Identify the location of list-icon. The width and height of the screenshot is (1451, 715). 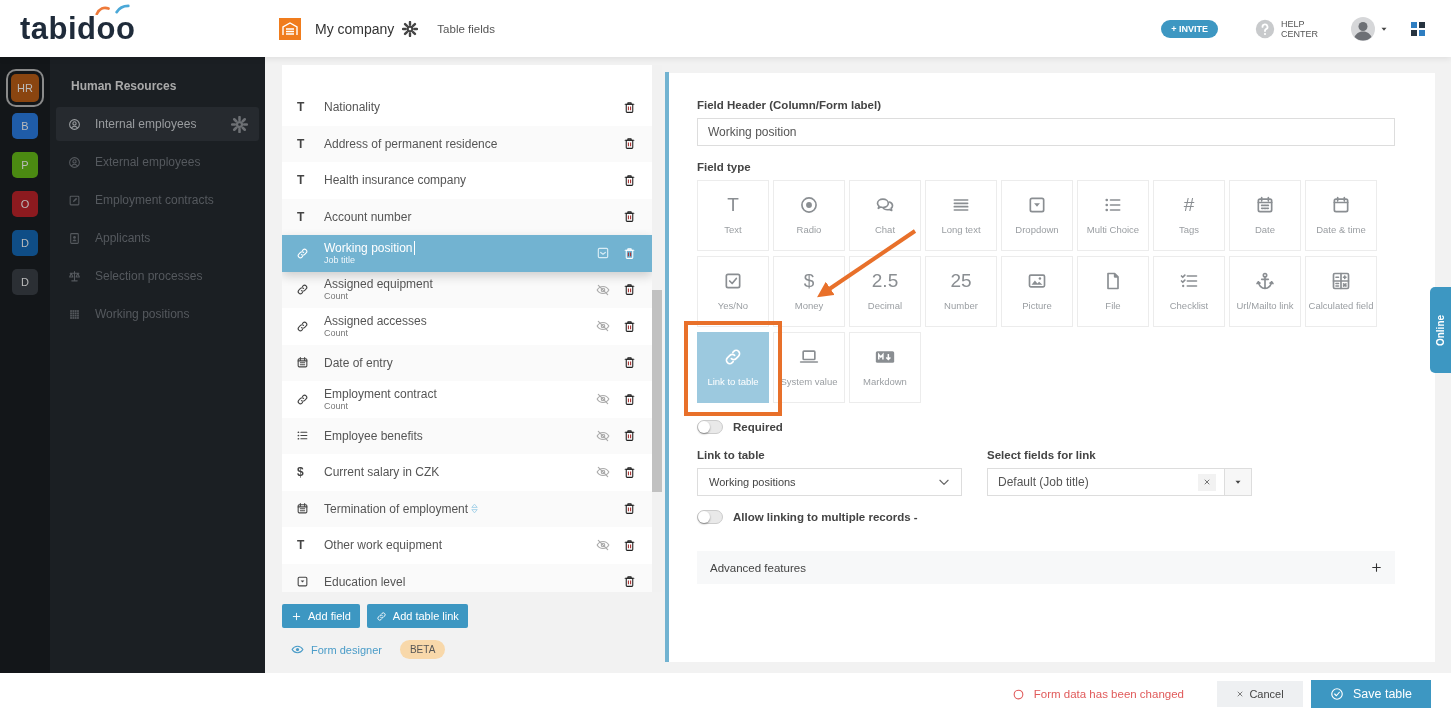
(302, 436).